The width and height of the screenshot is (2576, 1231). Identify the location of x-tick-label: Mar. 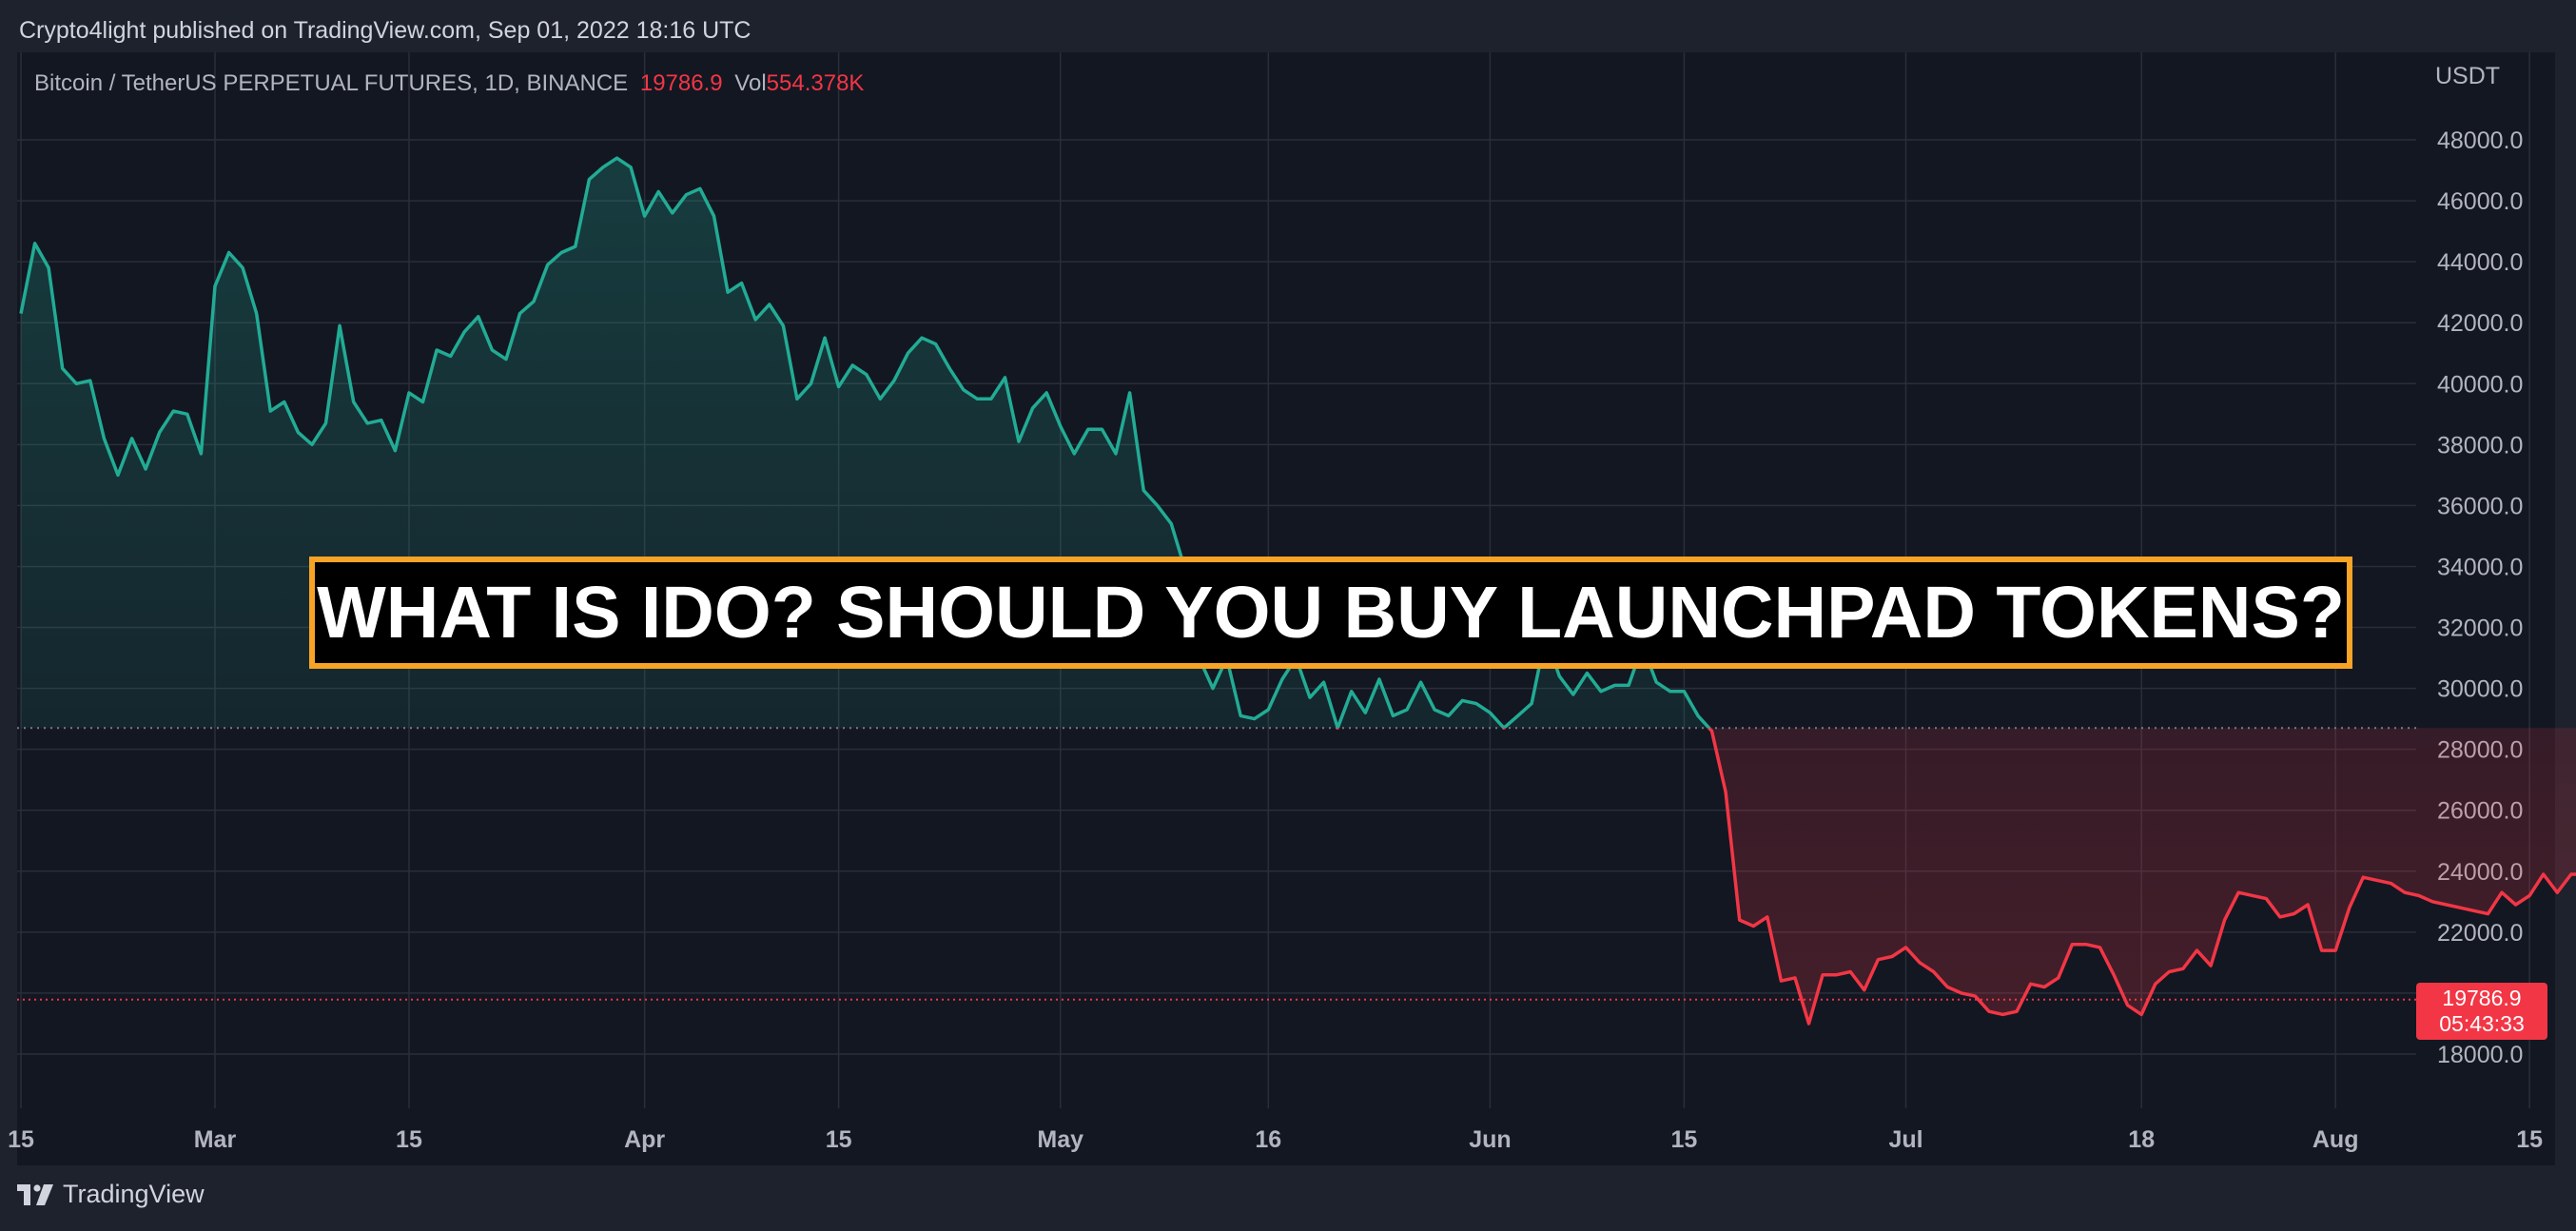
(215, 1139).